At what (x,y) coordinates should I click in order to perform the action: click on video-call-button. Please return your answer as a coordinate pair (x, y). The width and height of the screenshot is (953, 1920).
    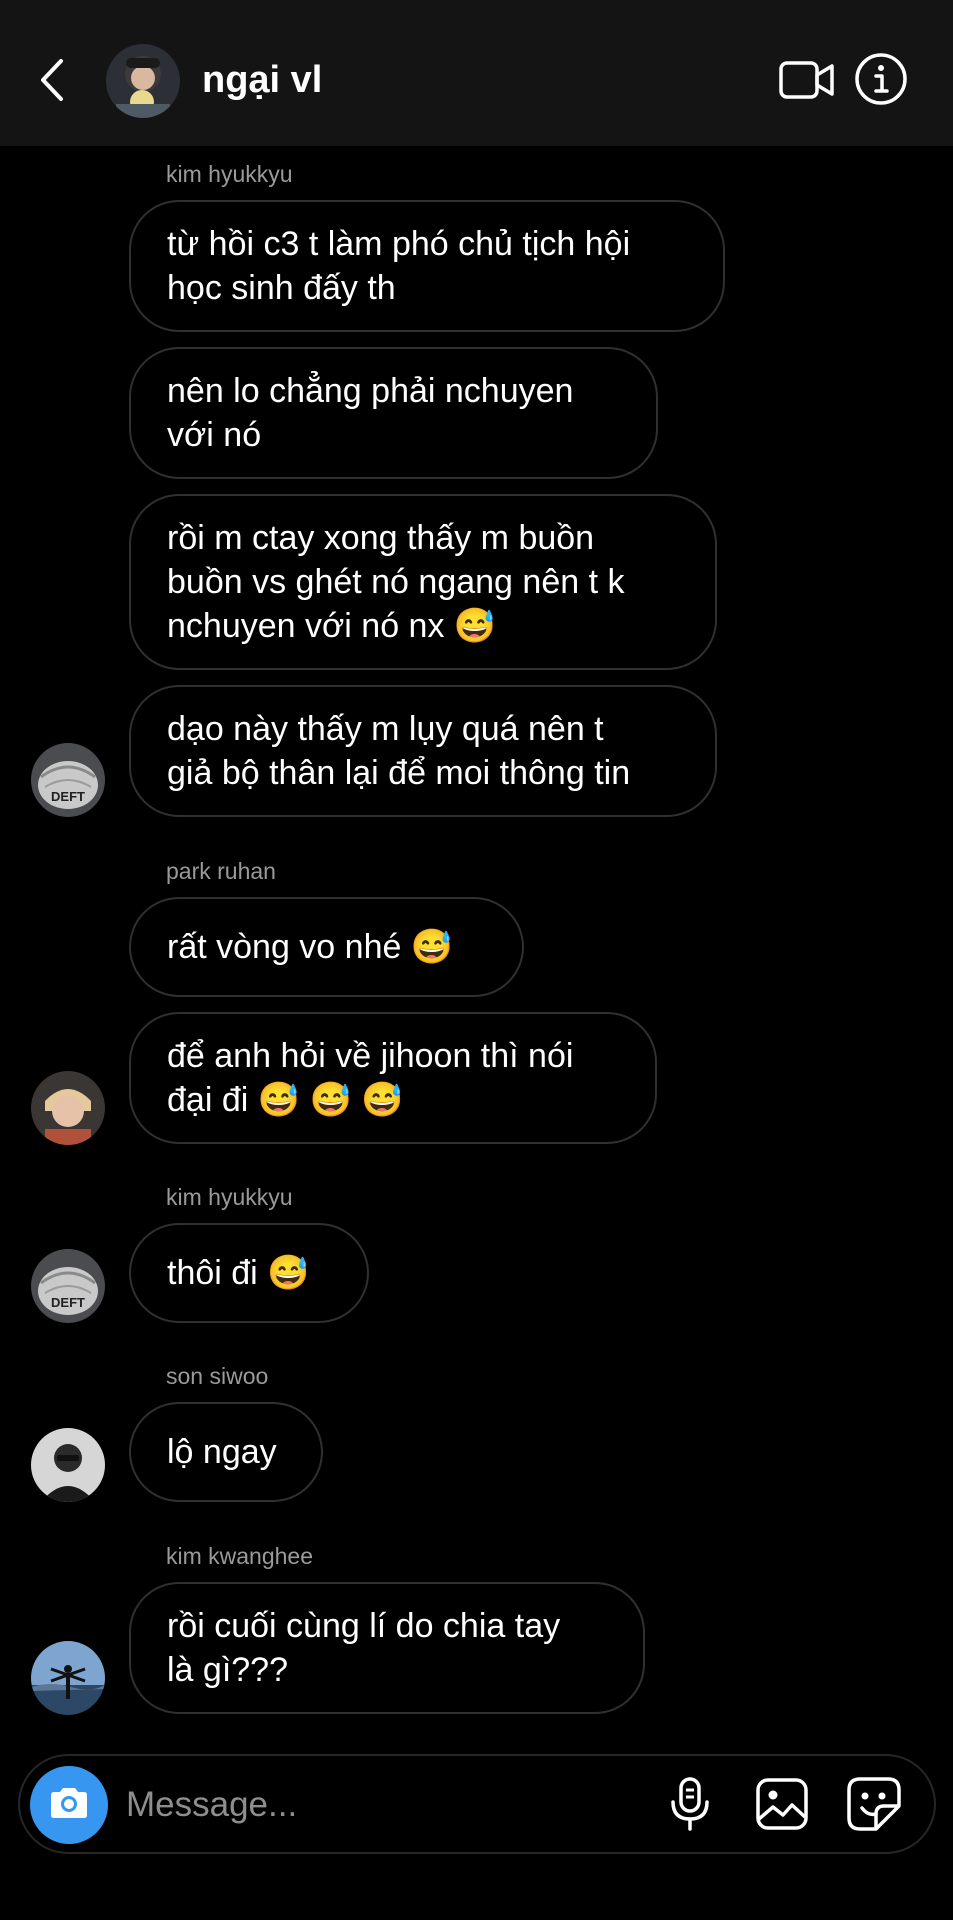
    Looking at the image, I should click on (807, 82).